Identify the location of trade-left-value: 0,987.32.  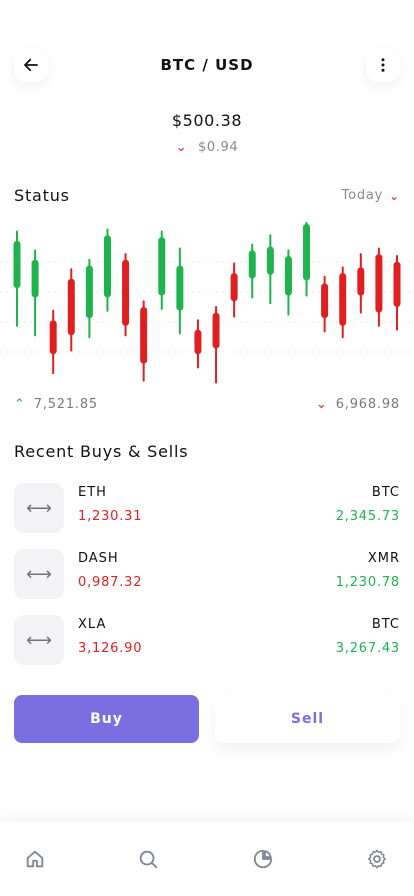
(110, 582).